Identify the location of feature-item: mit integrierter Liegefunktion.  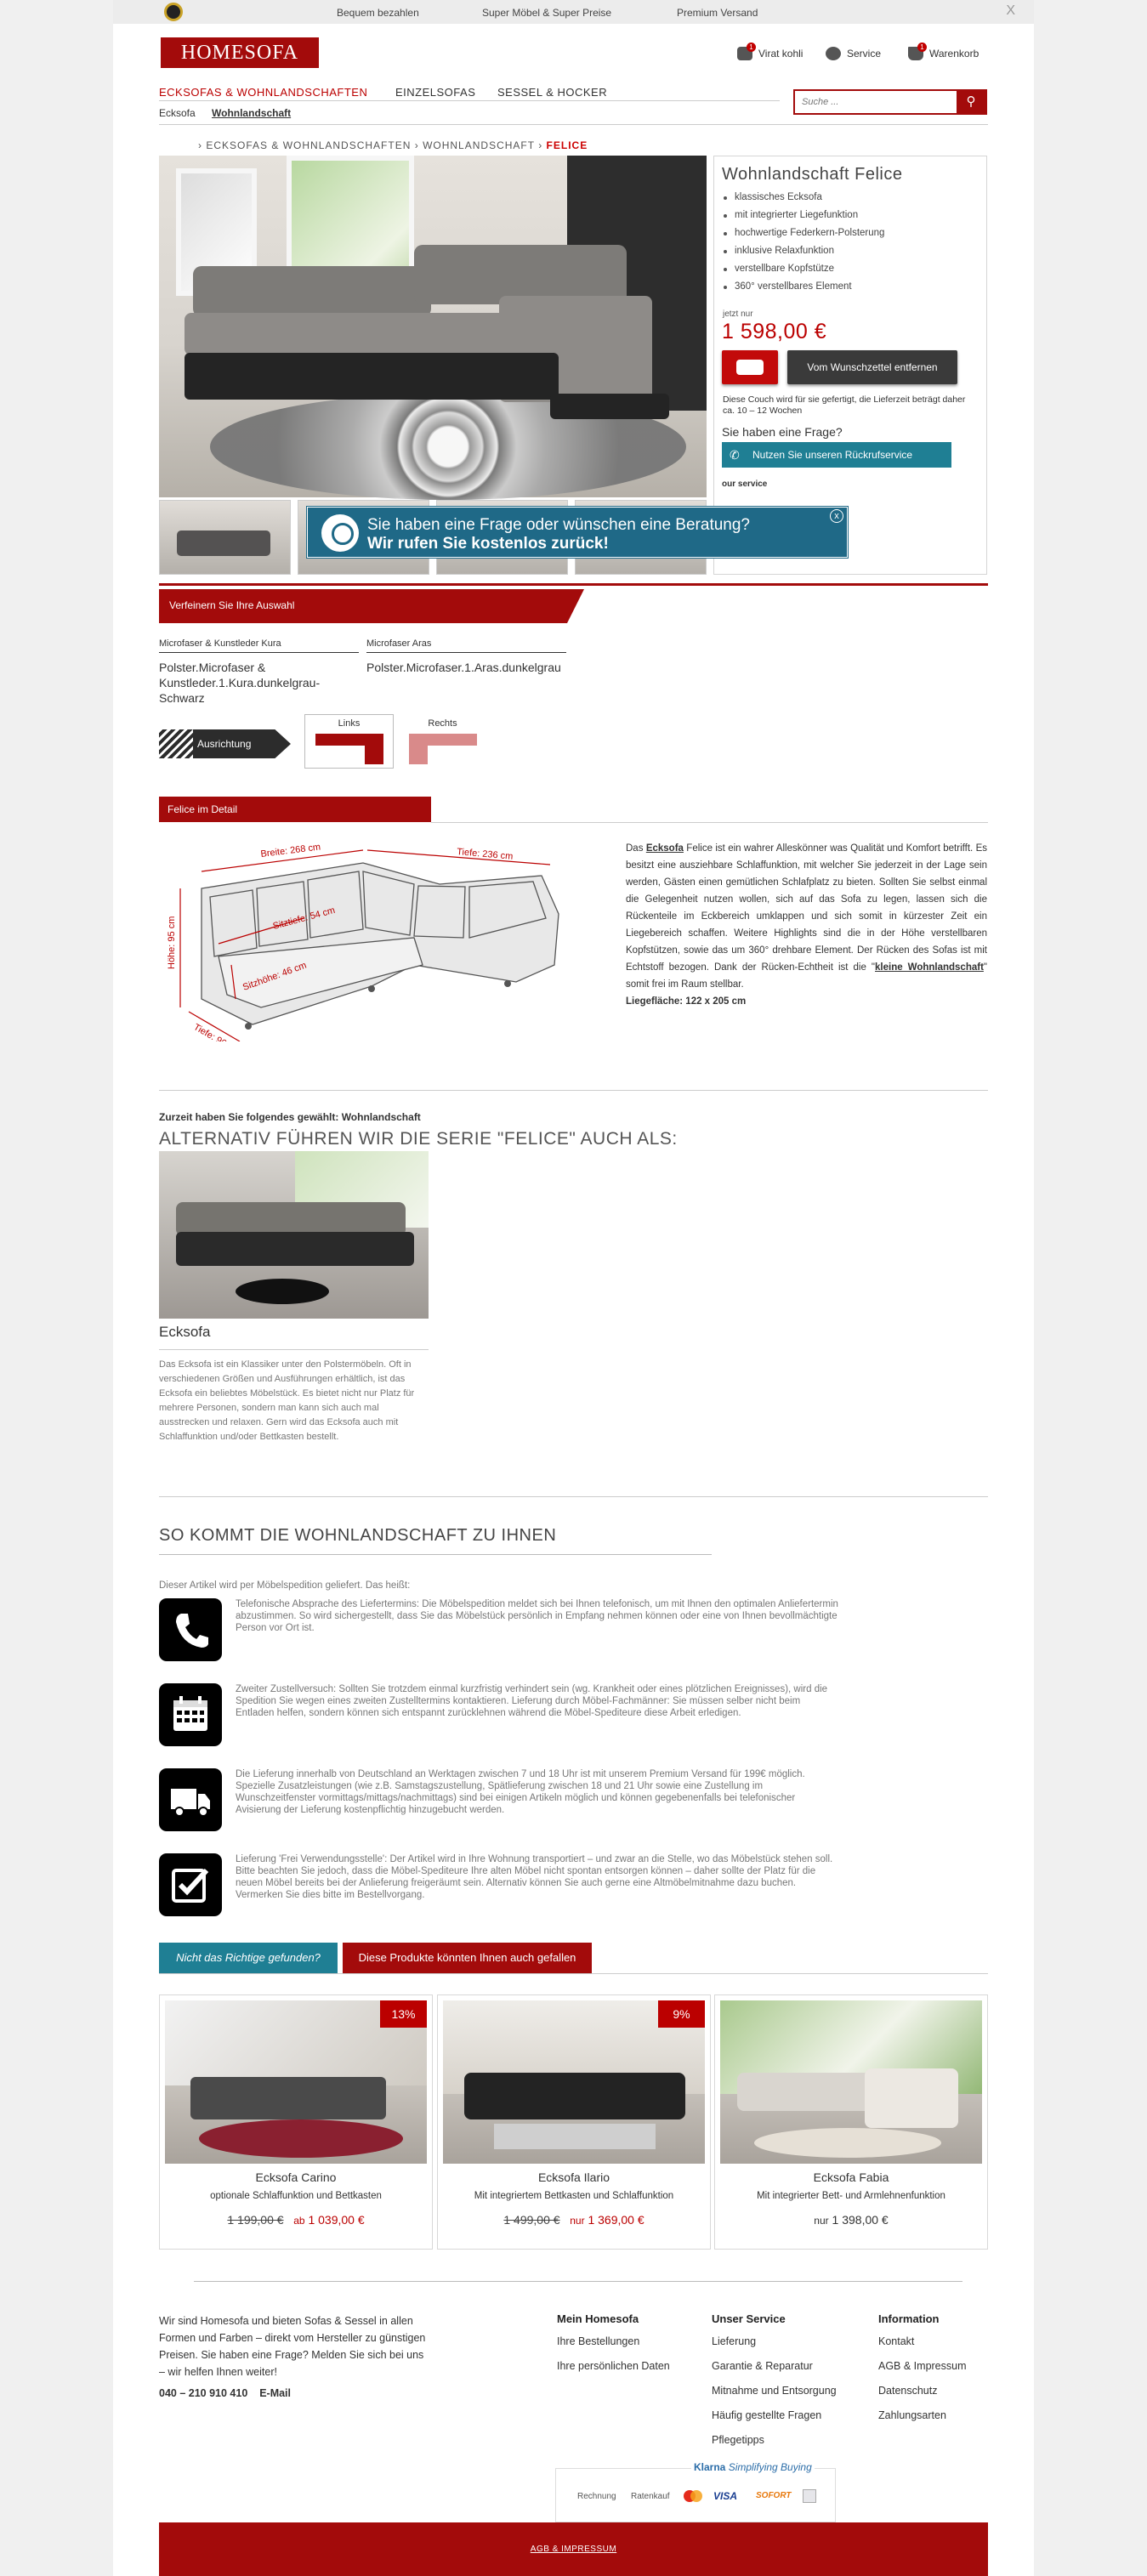
(849, 219).